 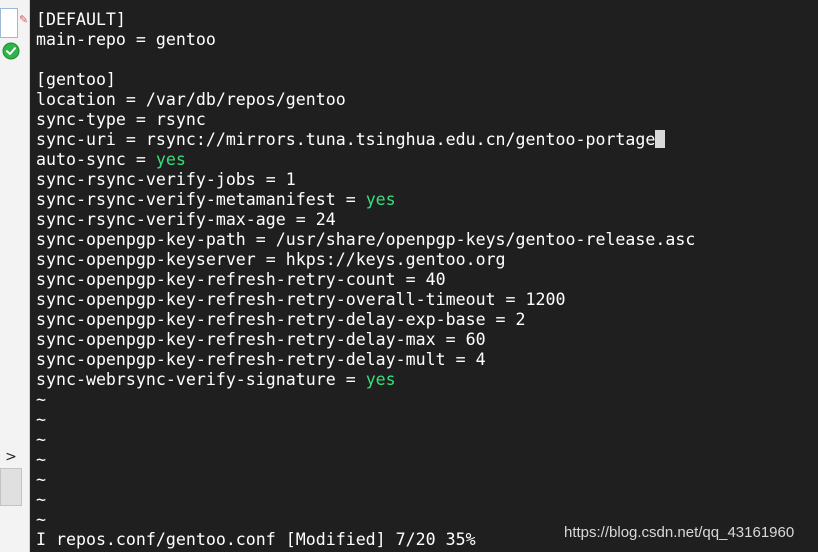 I want to click on config-line: sync-type = rsync, so click(x=426, y=120).